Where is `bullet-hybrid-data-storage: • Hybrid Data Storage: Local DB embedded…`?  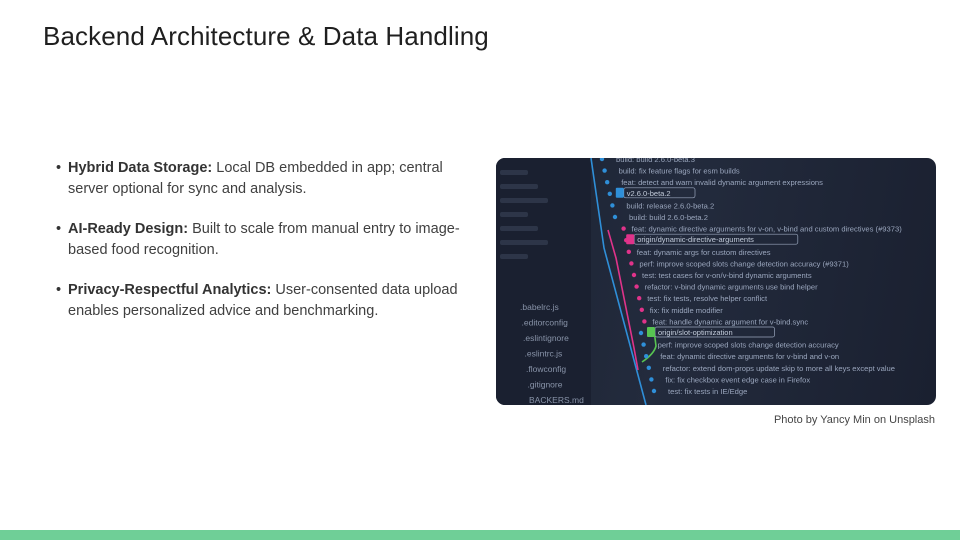
bullet-hybrid-data-storage: • Hybrid Data Storage: Local DB embedded… is located at coordinates (261, 179).